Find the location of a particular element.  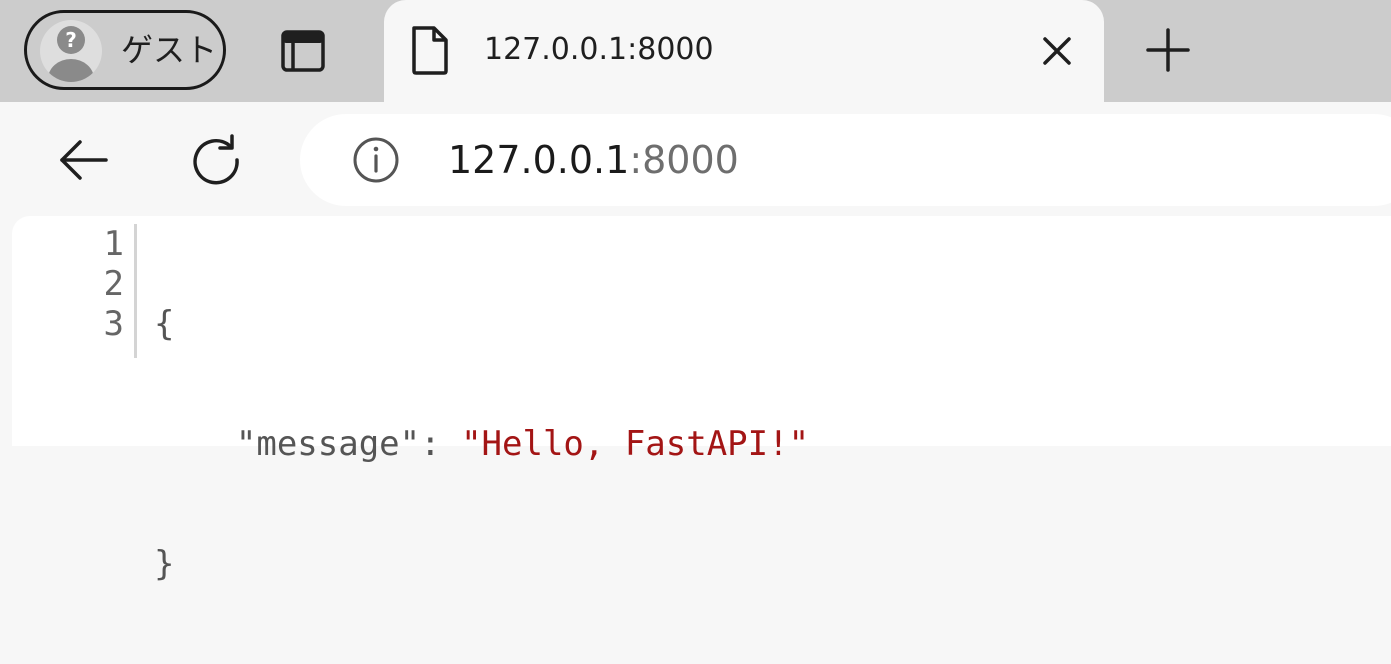

json-key: "message" is located at coordinates (328, 444).